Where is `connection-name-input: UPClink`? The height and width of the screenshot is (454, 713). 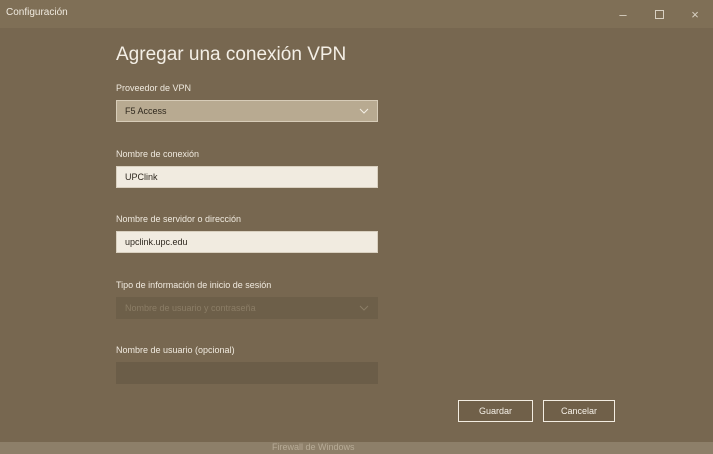 connection-name-input: UPClink is located at coordinates (247, 177).